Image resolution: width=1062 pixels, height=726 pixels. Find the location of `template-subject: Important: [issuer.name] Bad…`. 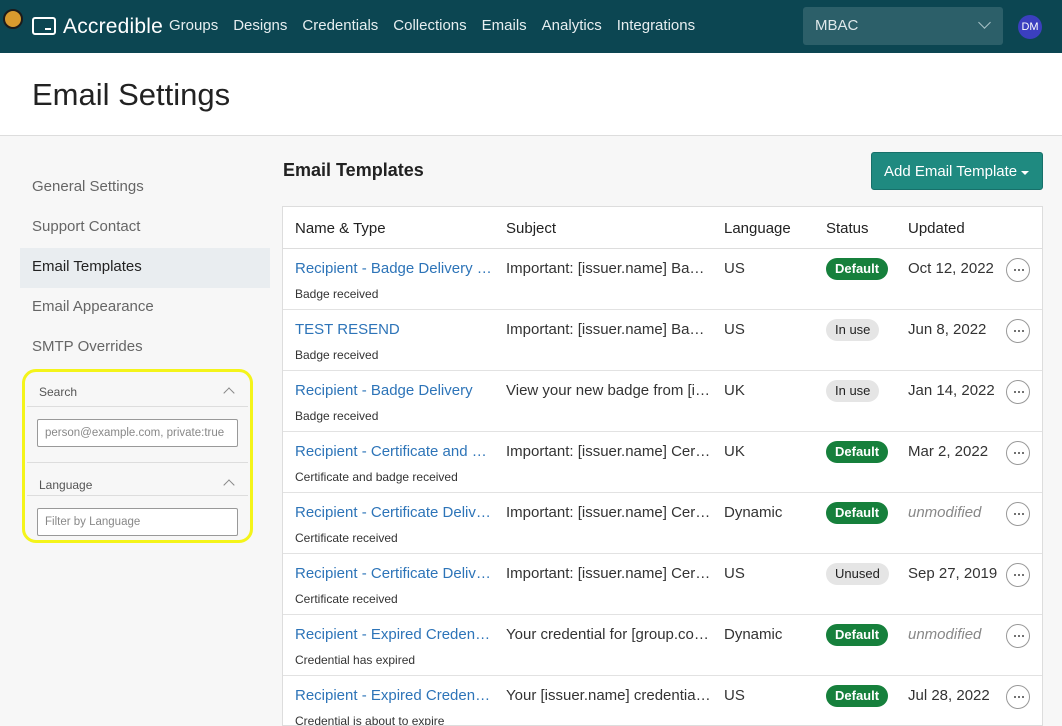

template-subject: Important: [issuer.name] Bad… is located at coordinates (608, 329).